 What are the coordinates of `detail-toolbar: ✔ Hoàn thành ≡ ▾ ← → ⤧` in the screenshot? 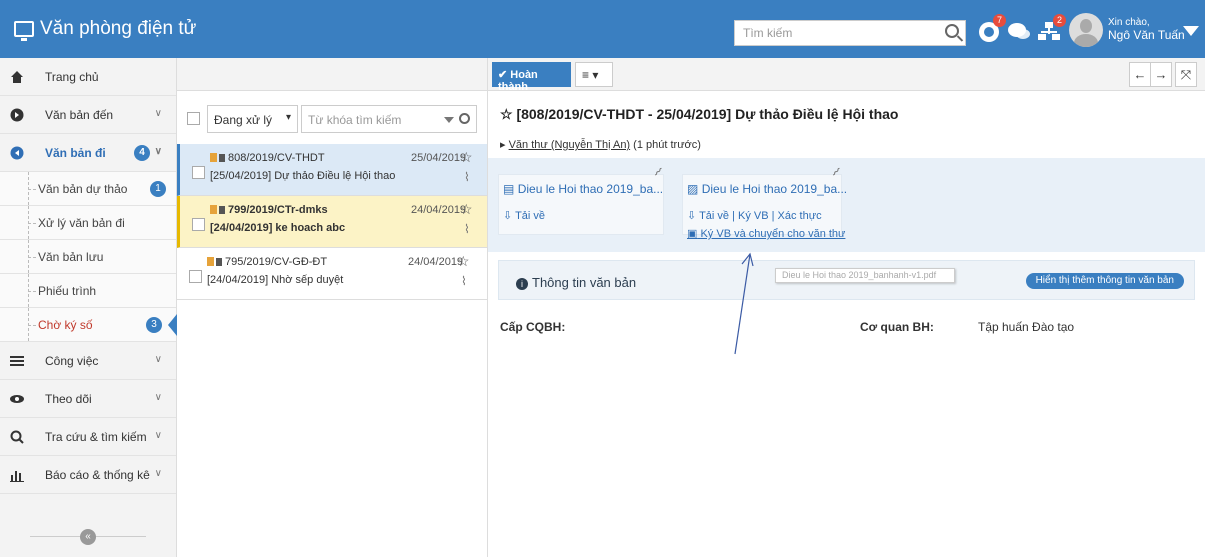 It's located at (846, 75).